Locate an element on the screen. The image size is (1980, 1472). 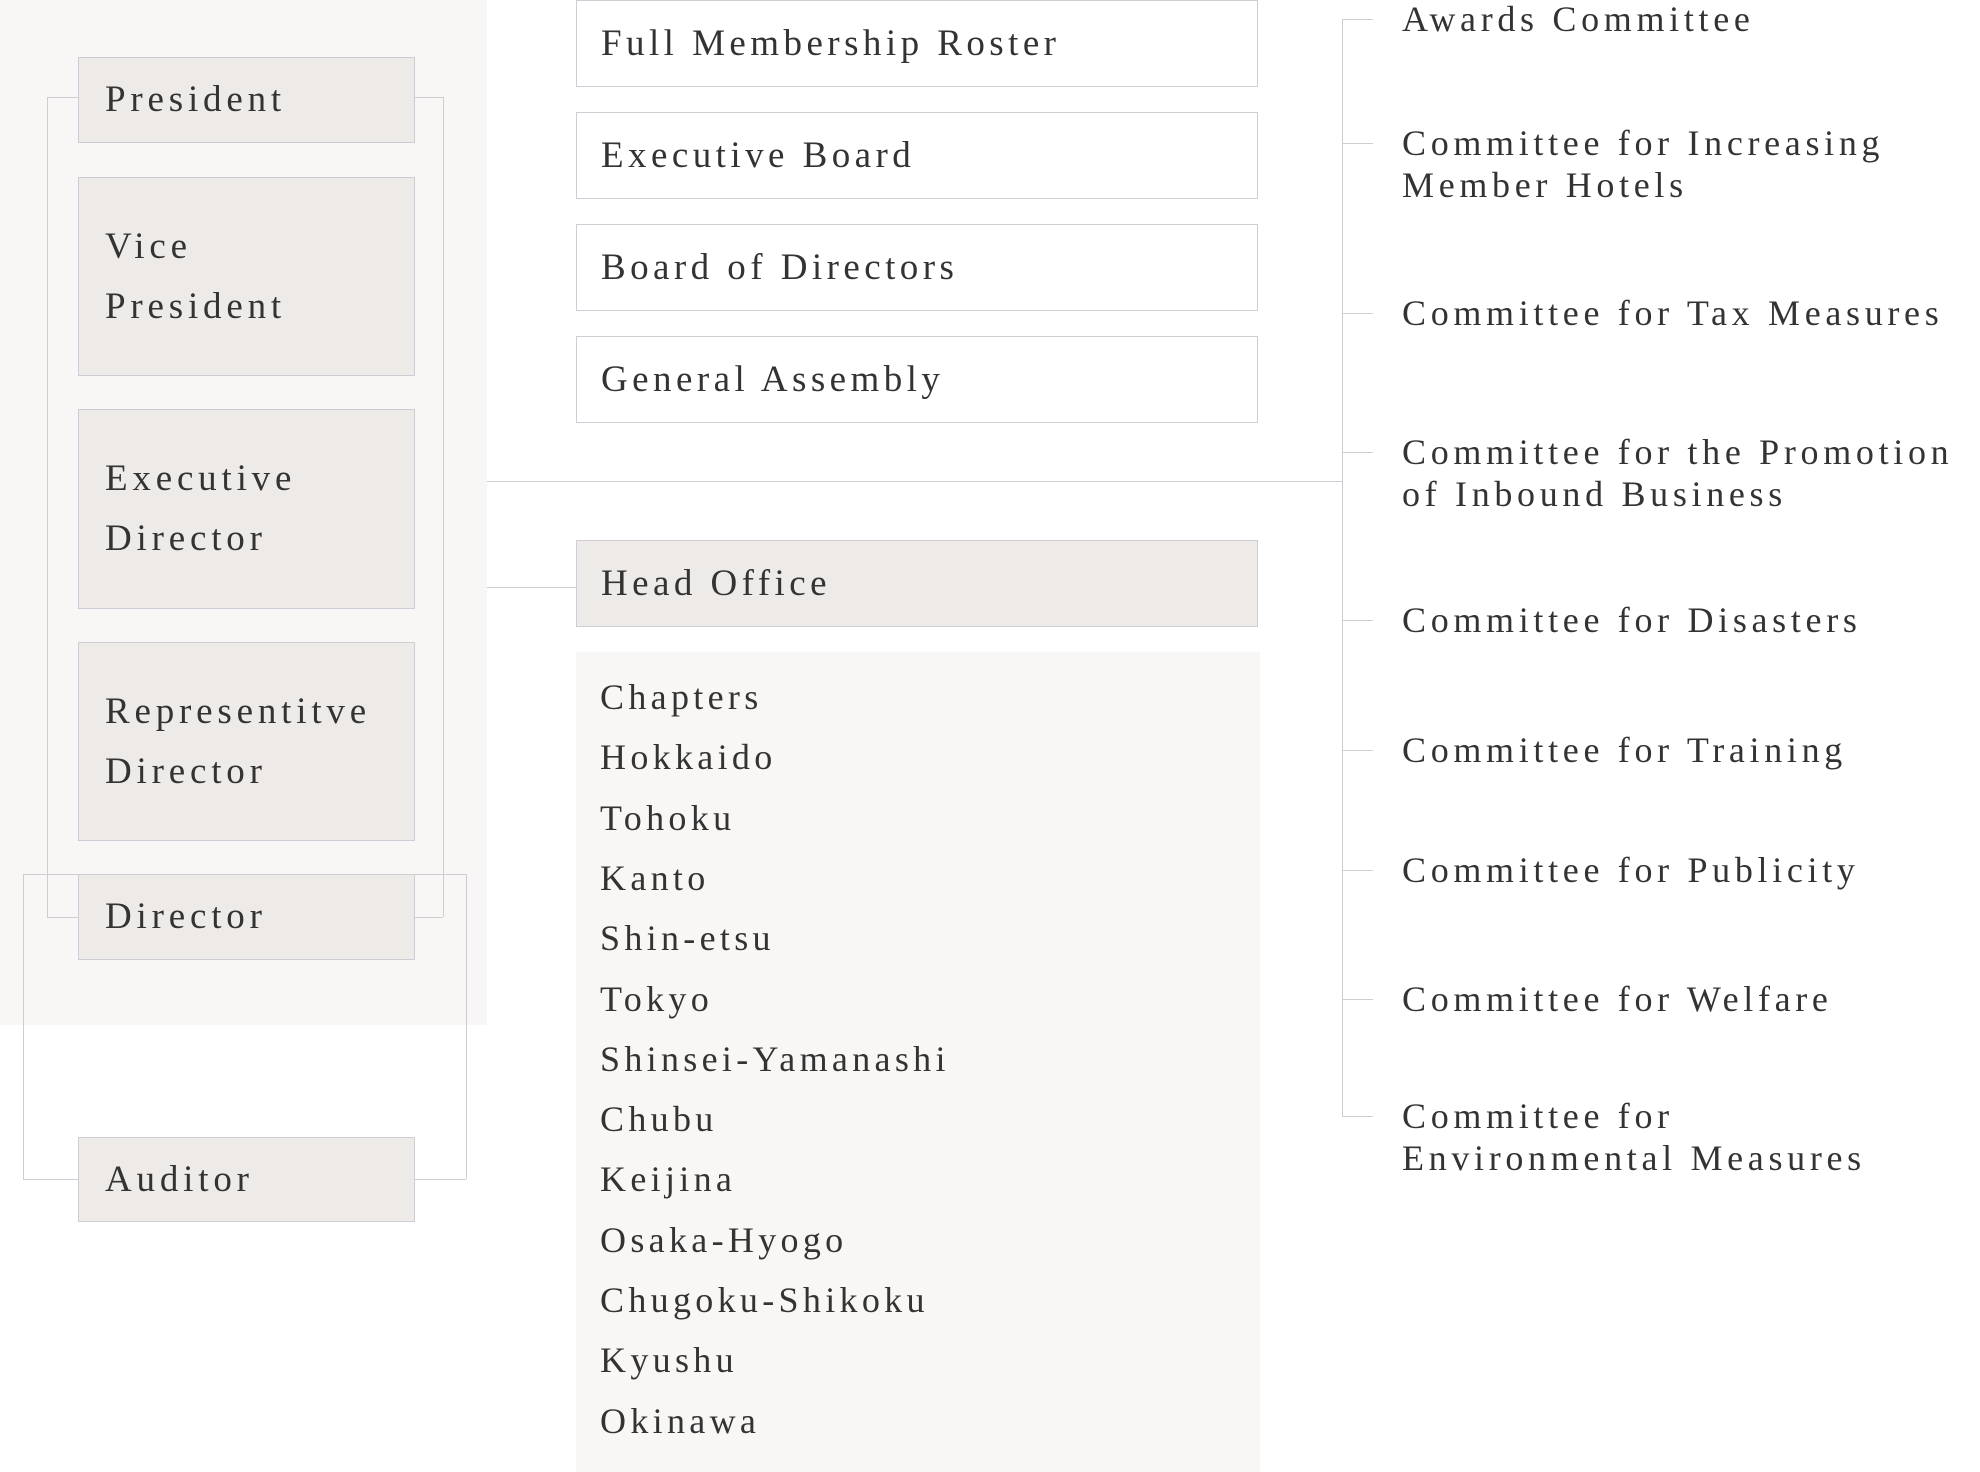
chapter-item: Keijina is located at coordinates (668, 1179).